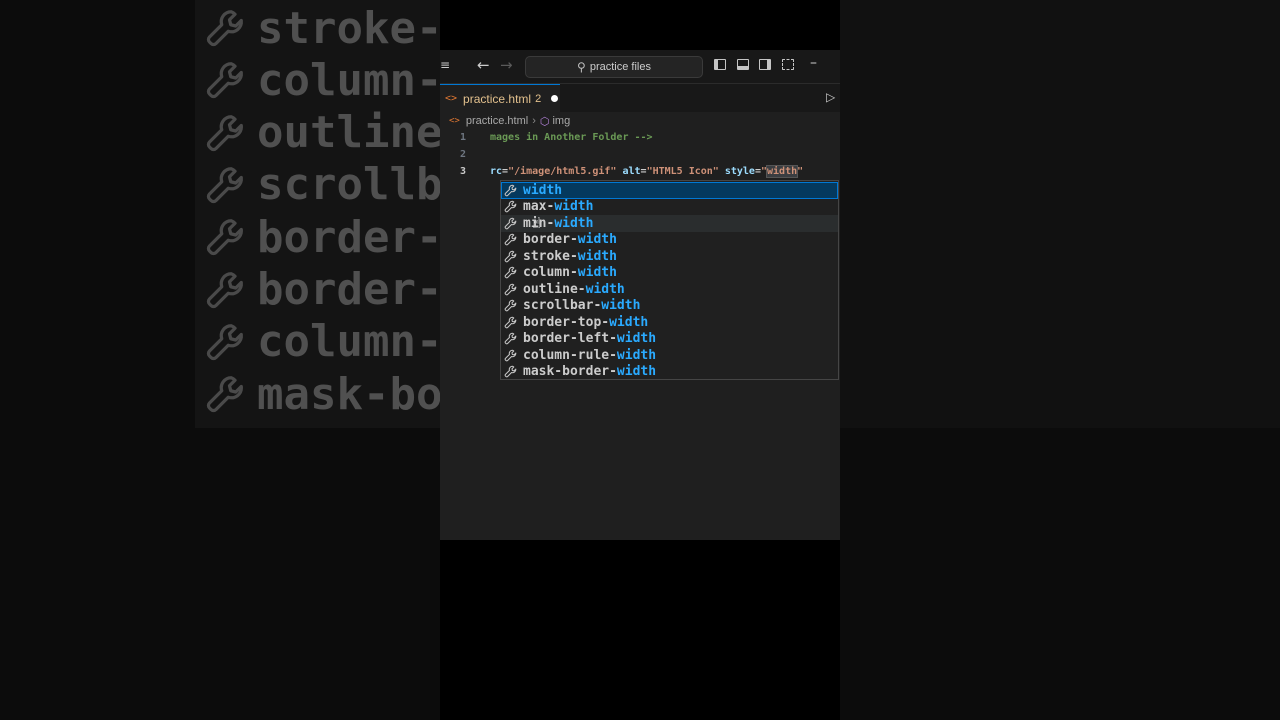 This screenshot has height=720, width=1280. What do you see at coordinates (538, 98) in the screenshot?
I see `problem-count-badge: 2` at bounding box center [538, 98].